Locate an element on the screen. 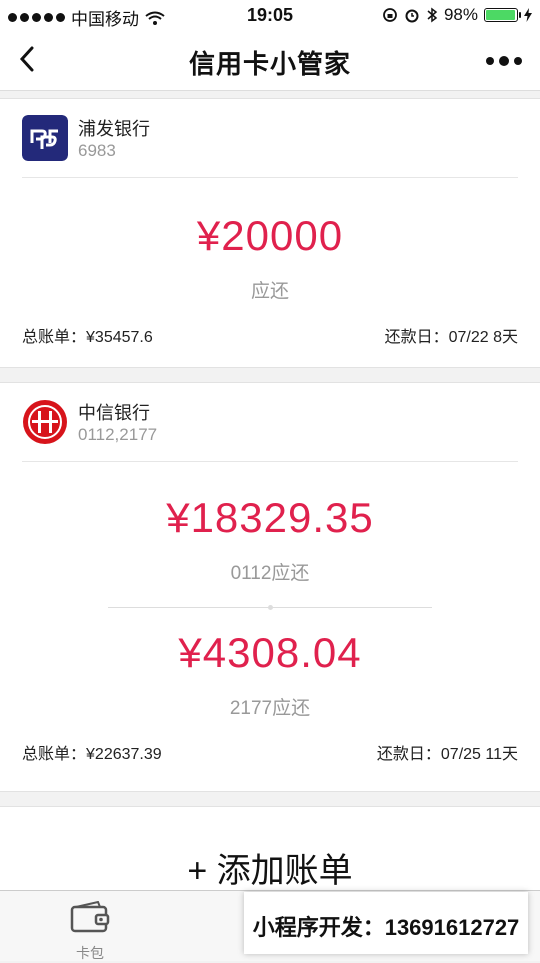 This screenshot has width=540, height=963. due-amount: ¥20000 is located at coordinates (270, 235).